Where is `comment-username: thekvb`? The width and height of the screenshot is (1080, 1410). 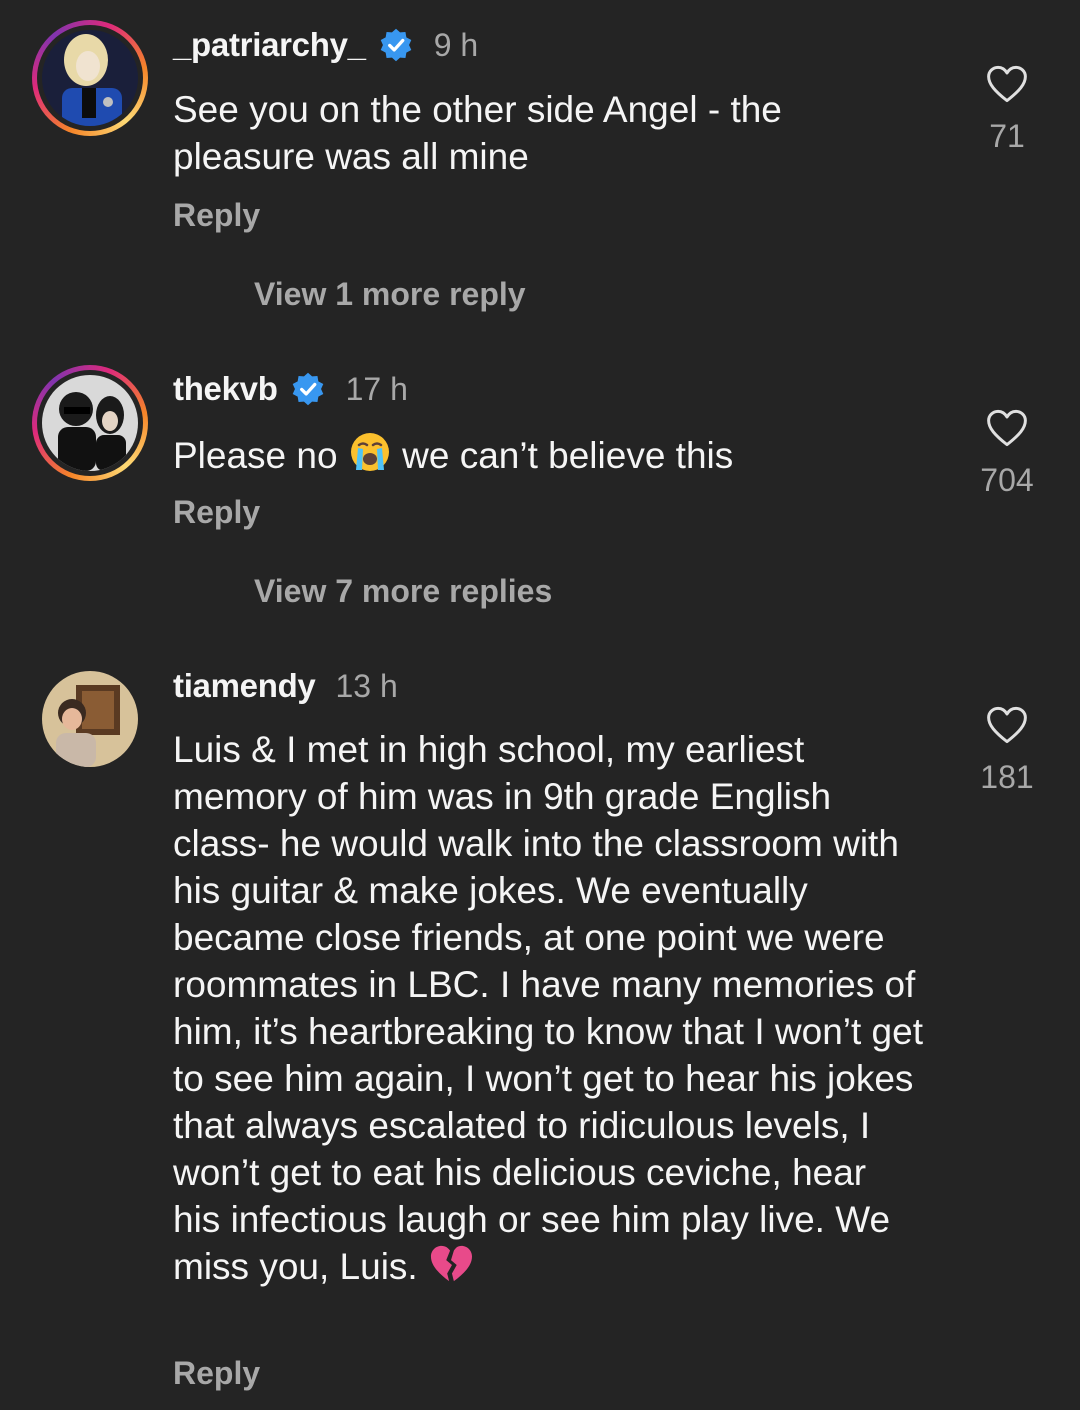 comment-username: thekvb is located at coordinates (225, 389).